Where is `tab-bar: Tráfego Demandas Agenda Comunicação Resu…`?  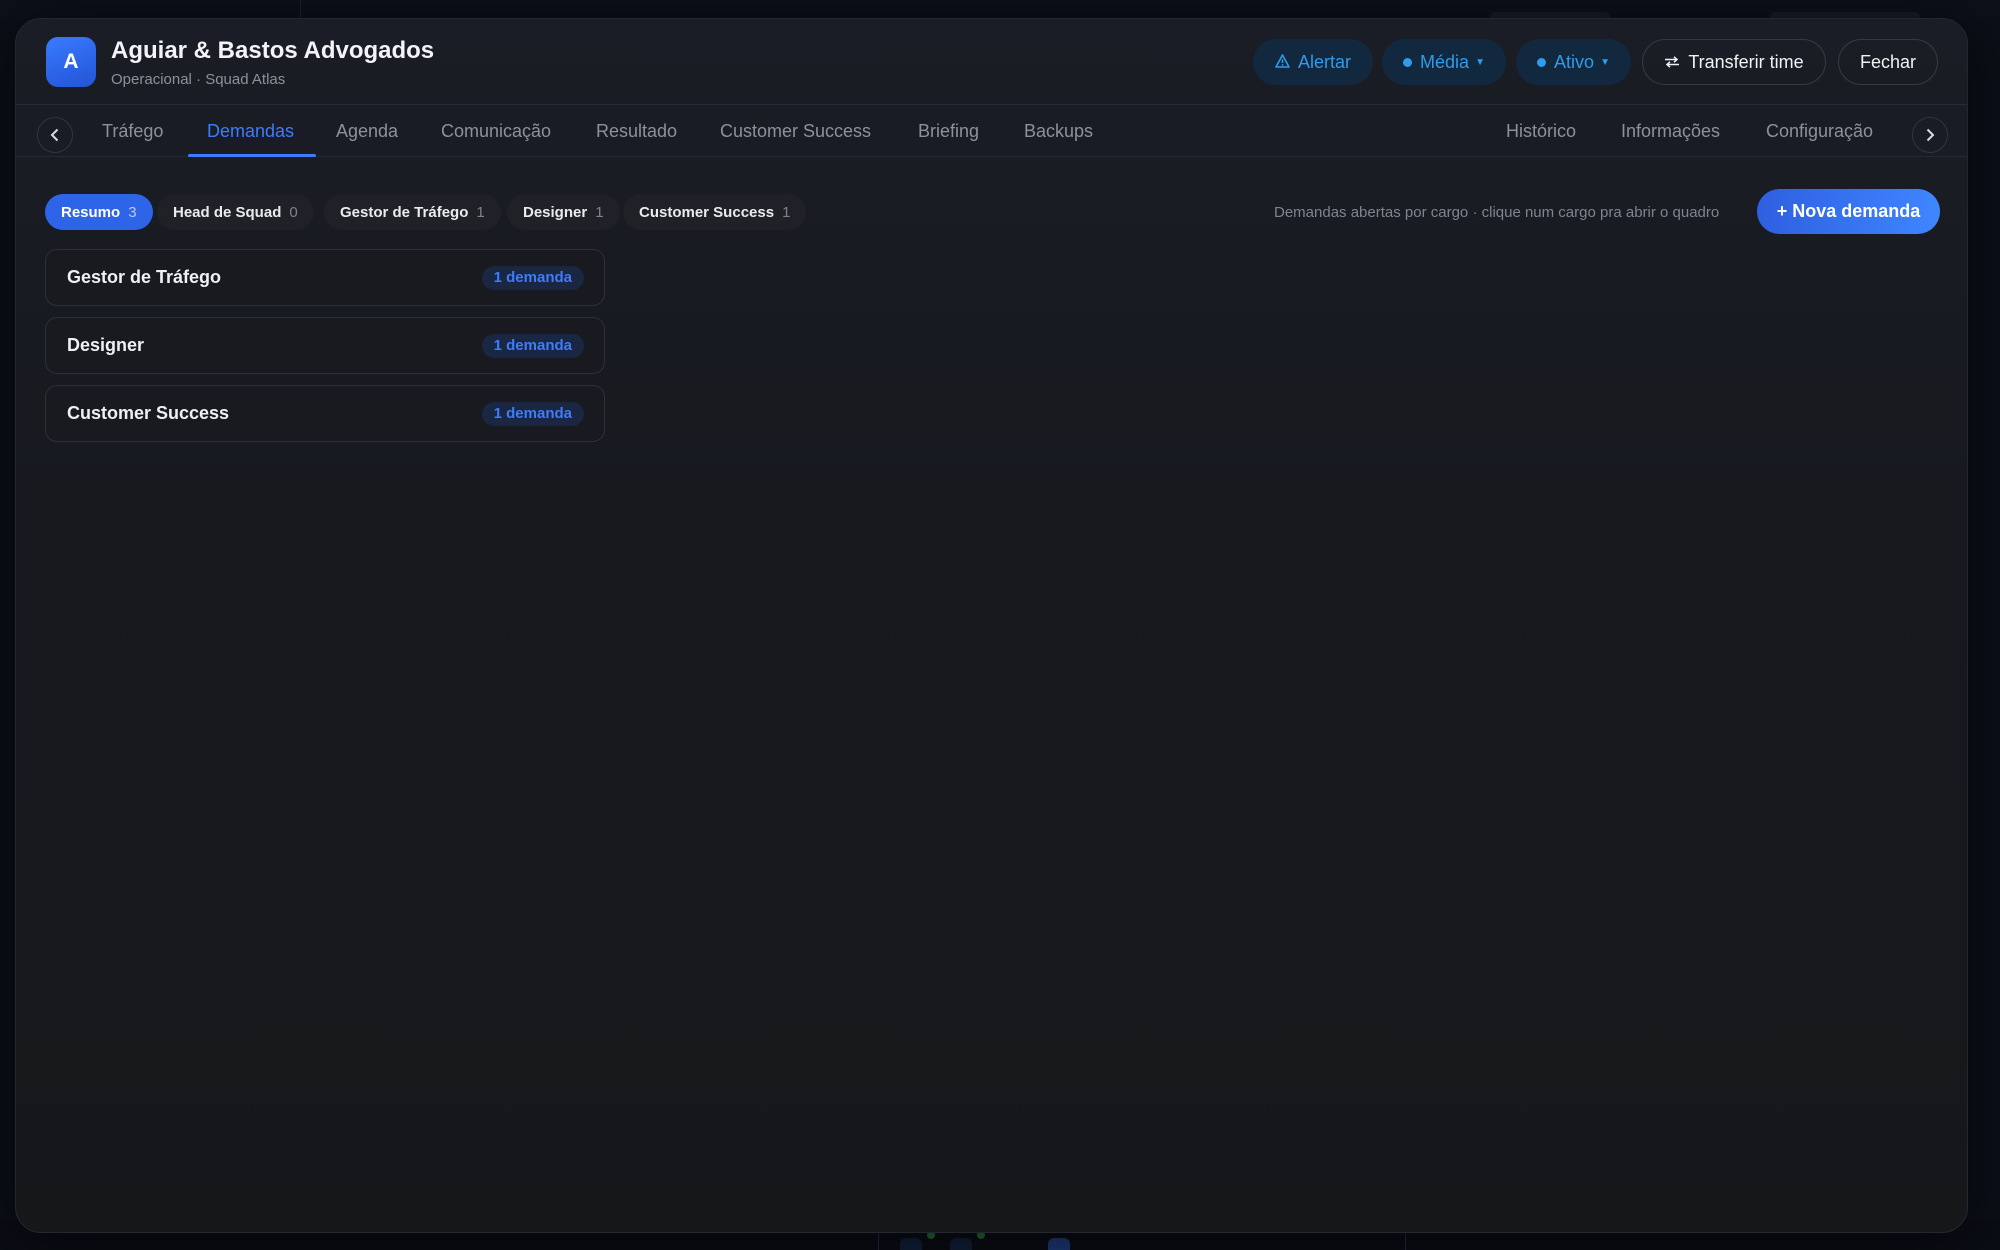
tab-bar: Tráfego Demandas Agenda Comunicação Resu… is located at coordinates (991, 131).